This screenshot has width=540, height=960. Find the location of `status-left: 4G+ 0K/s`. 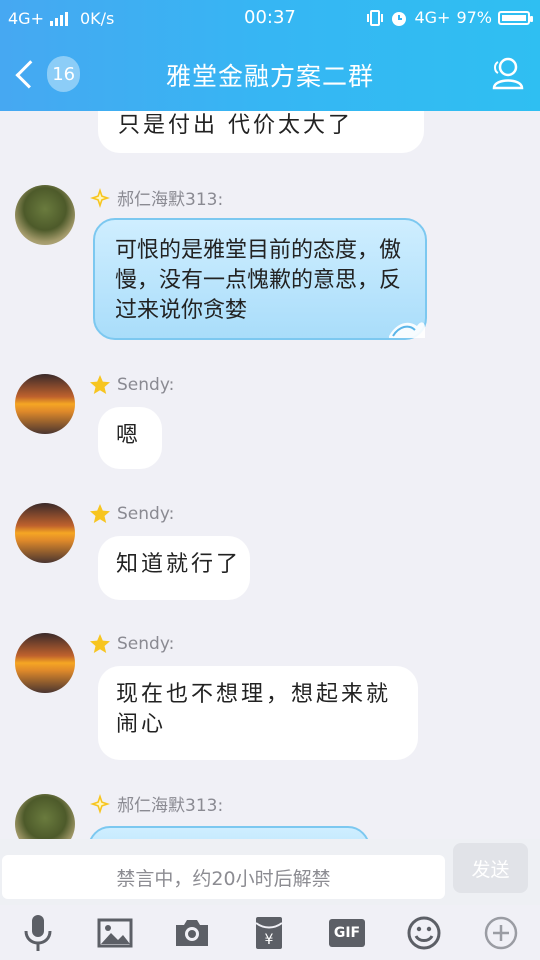

status-left: 4G+ 0K/s is located at coordinates (61, 18).